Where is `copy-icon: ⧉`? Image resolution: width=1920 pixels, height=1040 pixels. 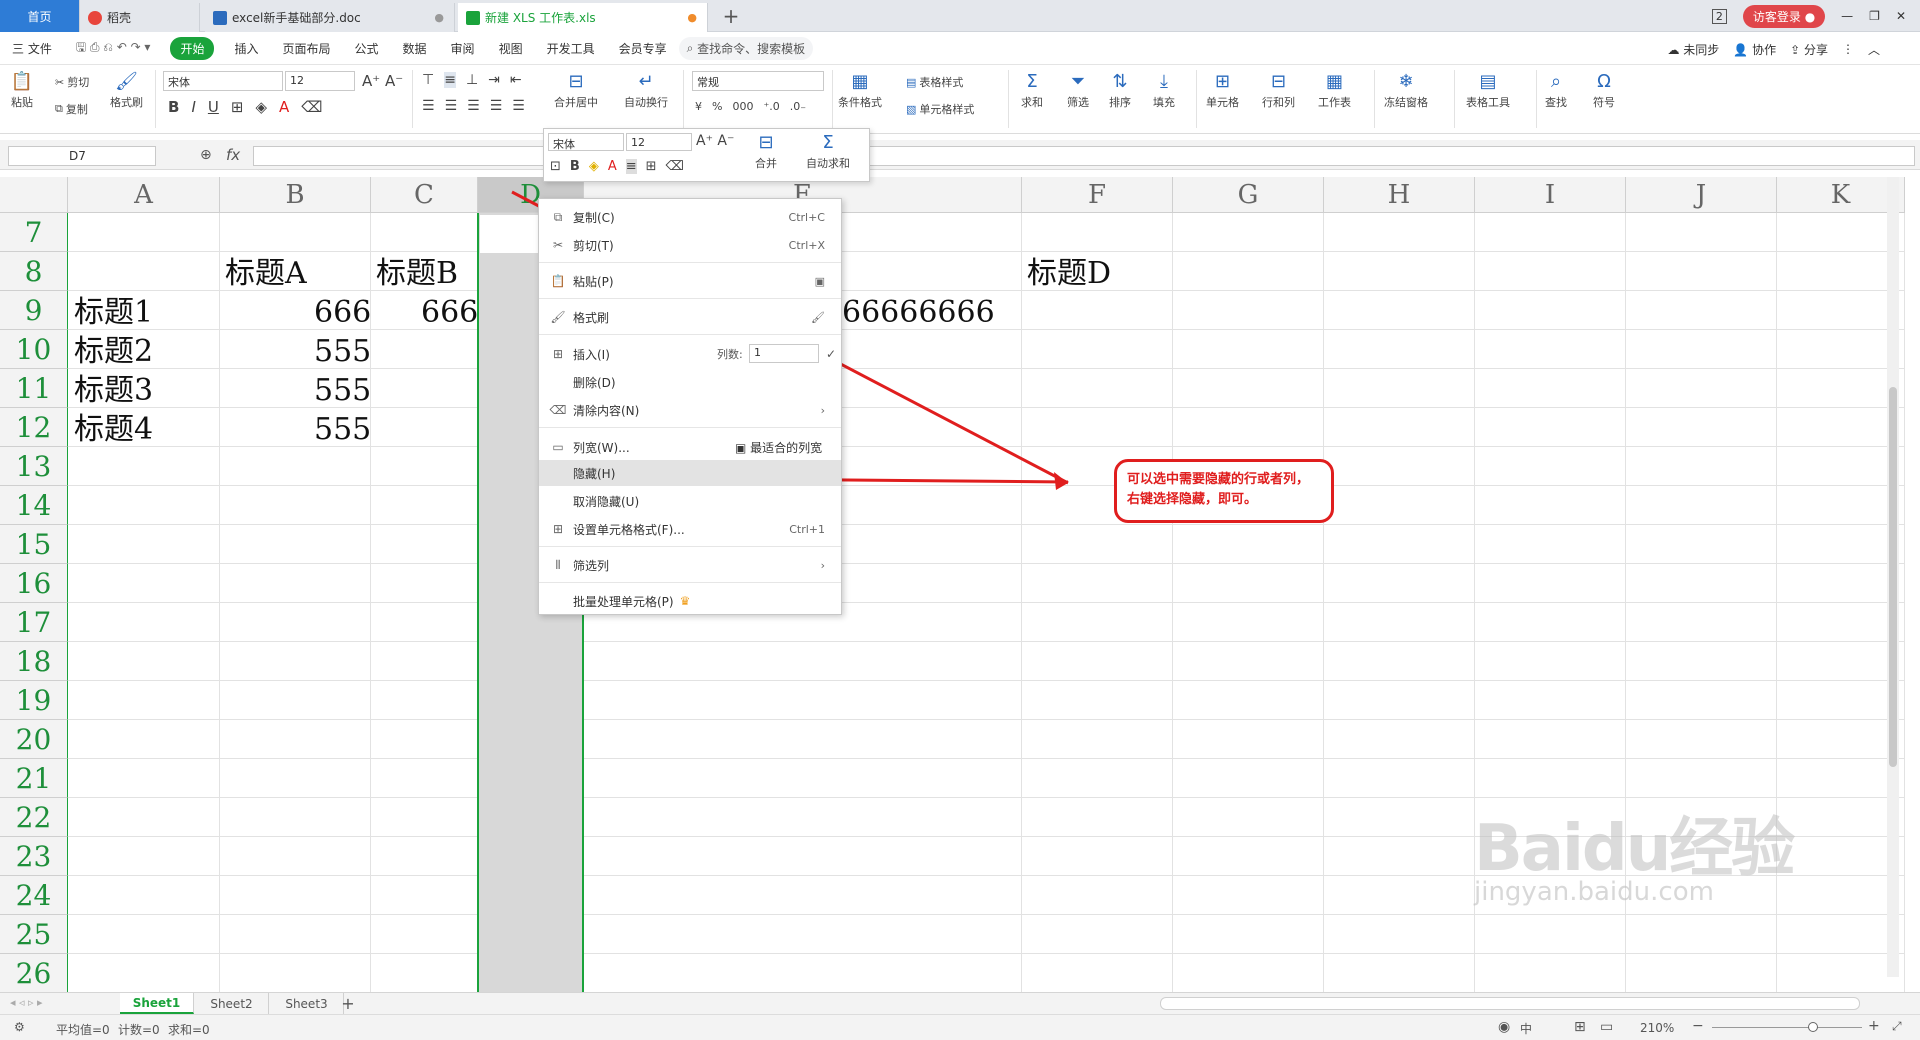
copy-icon: ⧉ is located at coordinates (558, 216).